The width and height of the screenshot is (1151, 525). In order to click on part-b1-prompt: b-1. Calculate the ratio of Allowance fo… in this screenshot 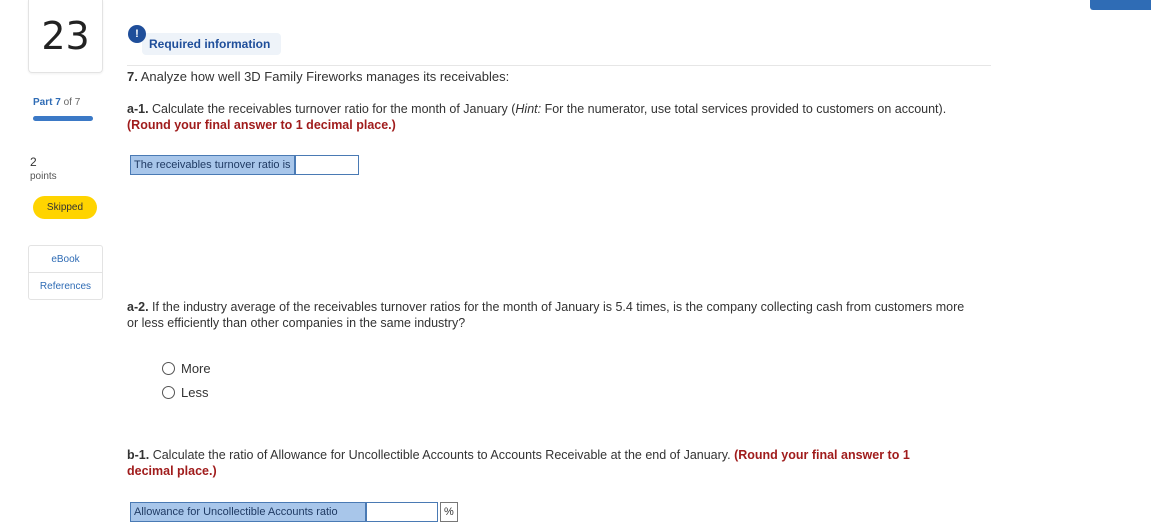, I will do `click(537, 463)`.